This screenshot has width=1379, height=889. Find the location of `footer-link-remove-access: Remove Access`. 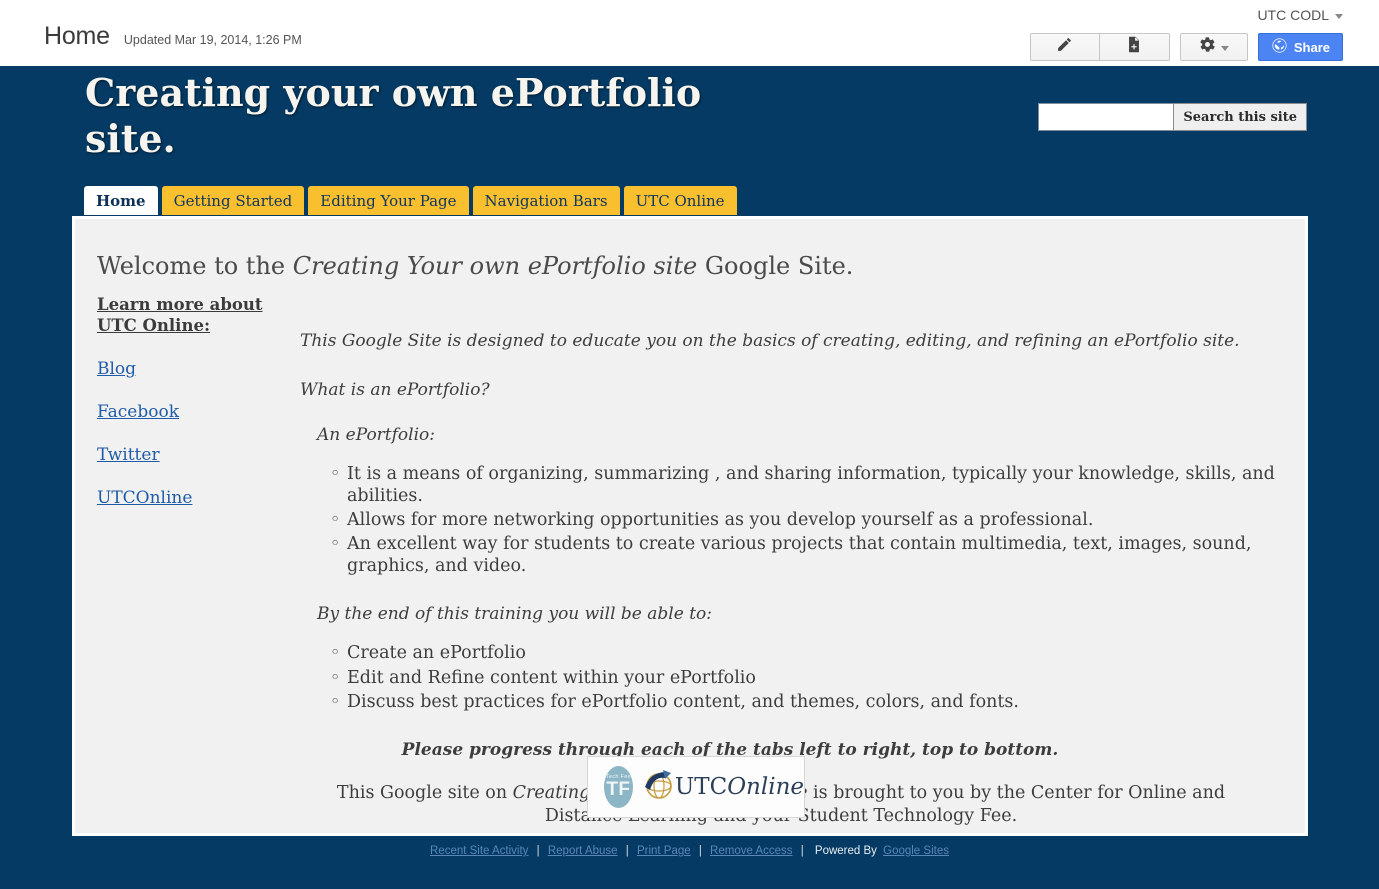

footer-link-remove-access: Remove Access is located at coordinates (751, 851).